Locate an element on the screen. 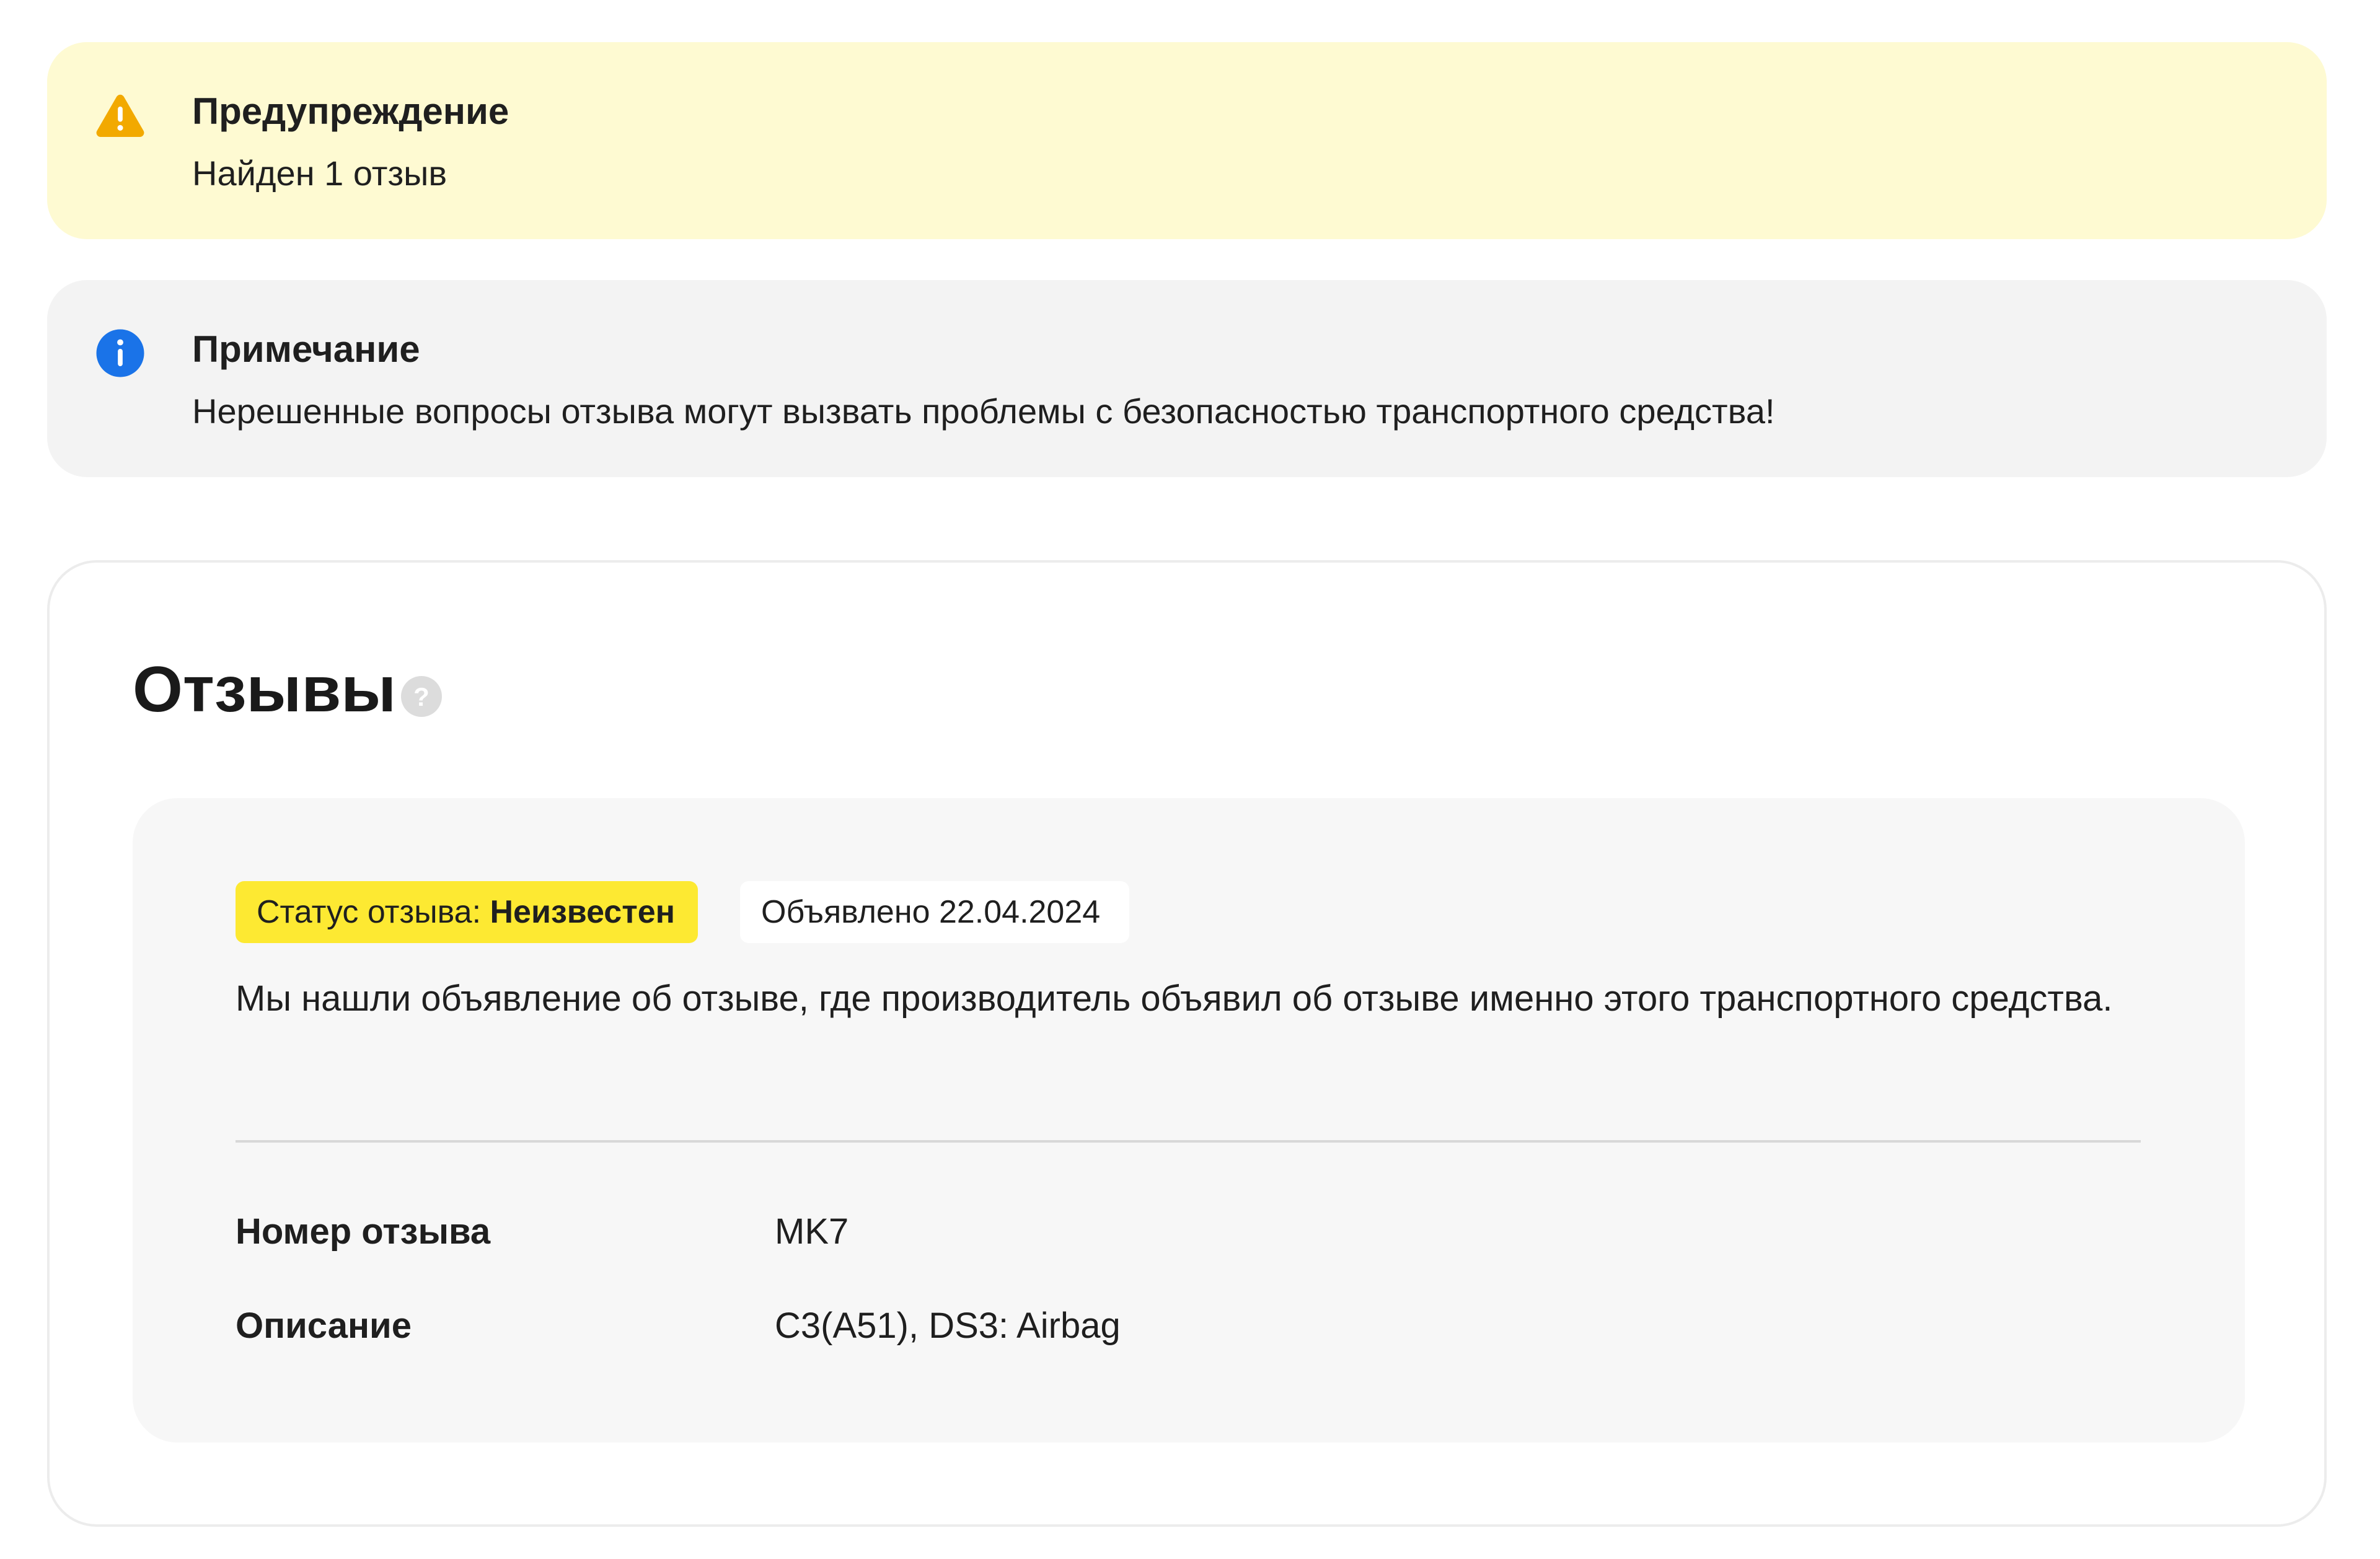 Image resolution: width=2380 pixels, height=1559 pixels. description-label: Описание is located at coordinates (324, 1326).